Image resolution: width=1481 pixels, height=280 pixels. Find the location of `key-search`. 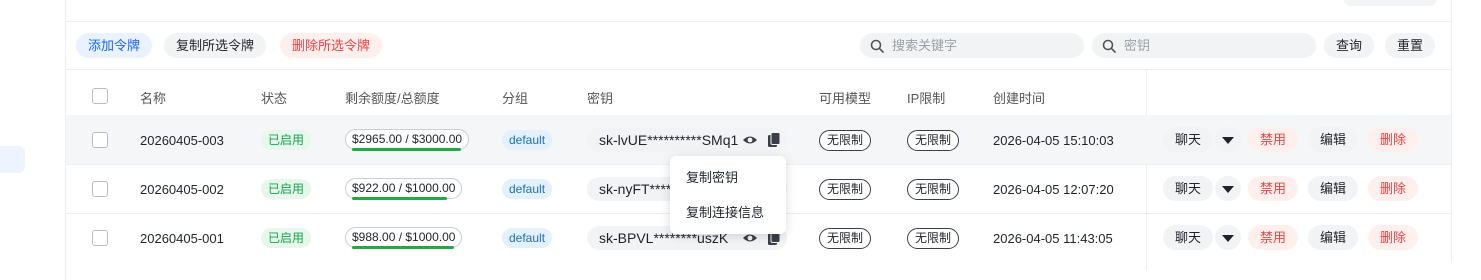

key-search is located at coordinates (1204, 45).